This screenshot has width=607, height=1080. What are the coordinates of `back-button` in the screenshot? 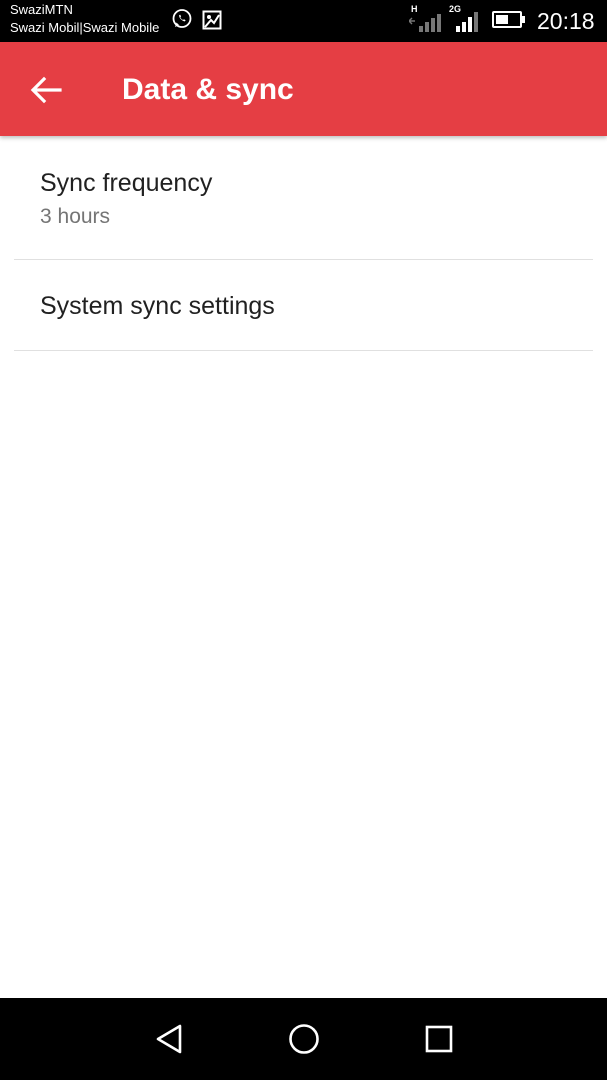 It's located at (46, 90).